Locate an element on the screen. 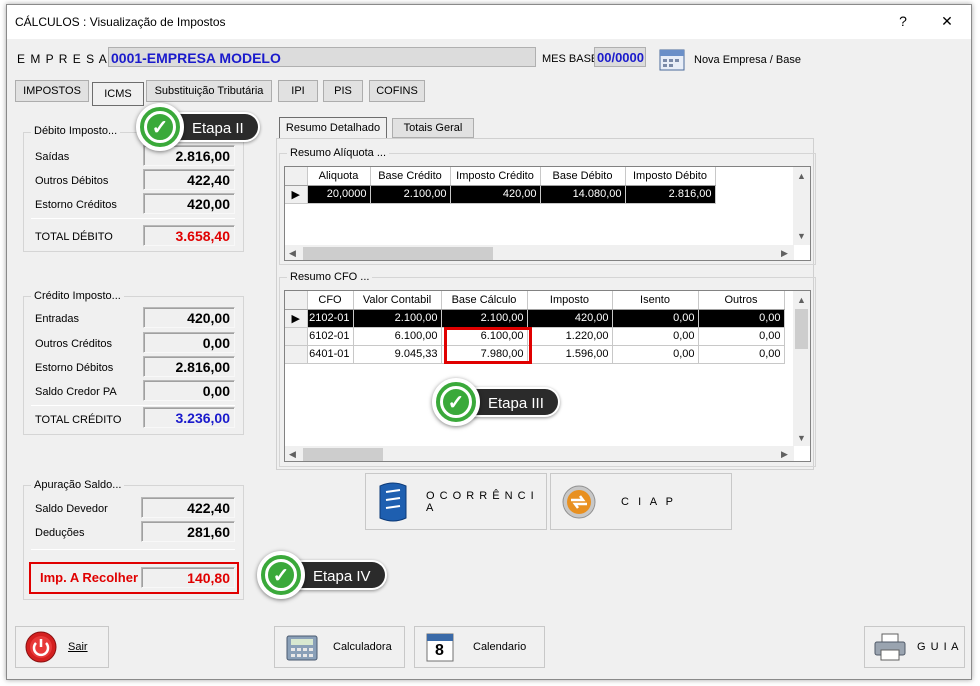 The image size is (980, 686). ciap-button: C I A P is located at coordinates (641, 501).